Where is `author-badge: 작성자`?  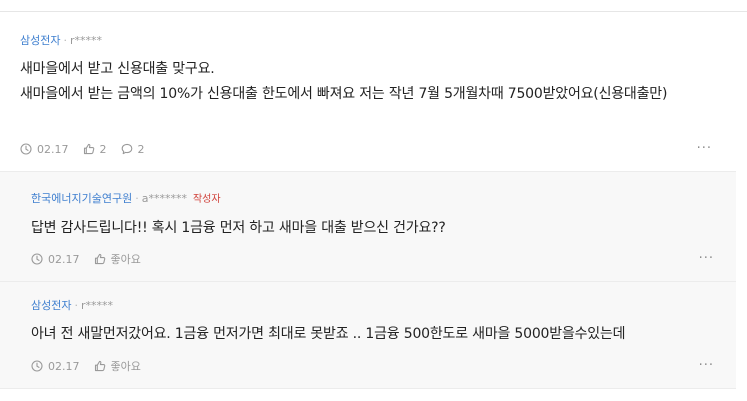
author-badge: 작성자 is located at coordinates (206, 199).